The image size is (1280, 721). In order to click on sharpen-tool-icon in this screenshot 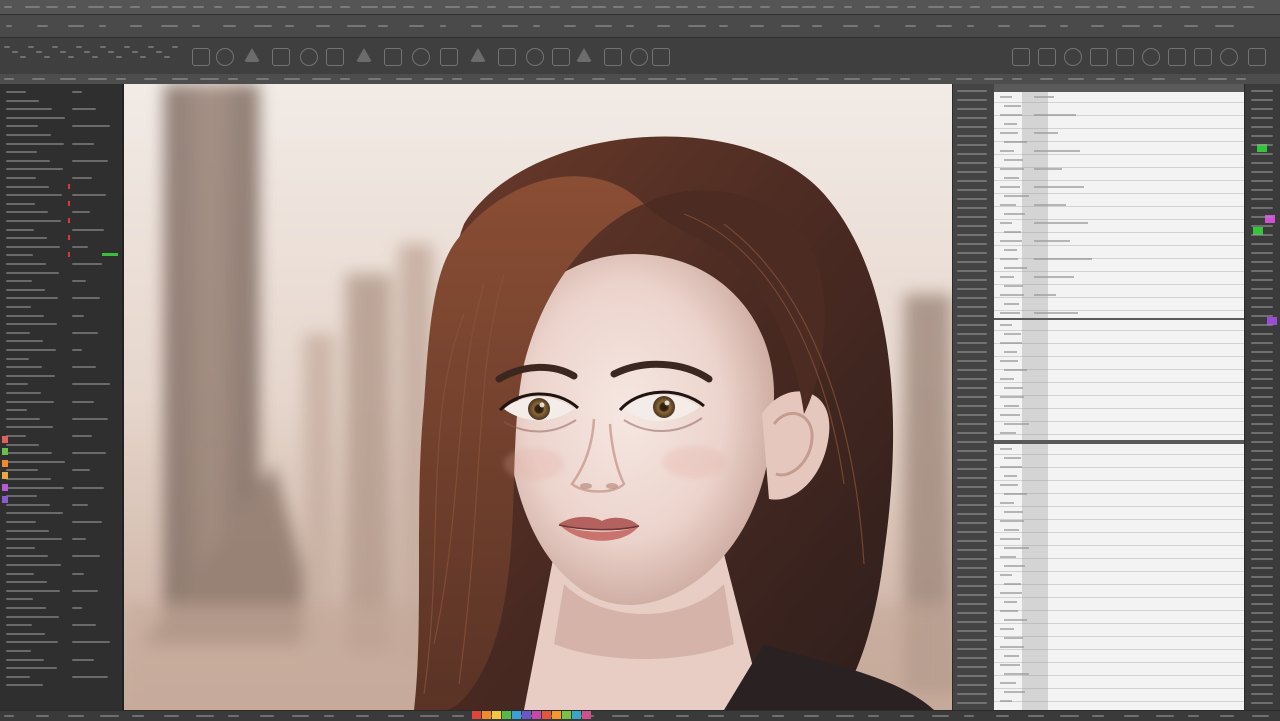, I will do `click(364, 55)`.